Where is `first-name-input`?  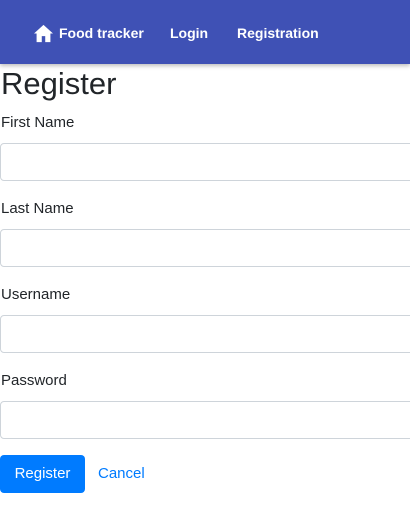
first-name-input is located at coordinates (205, 162).